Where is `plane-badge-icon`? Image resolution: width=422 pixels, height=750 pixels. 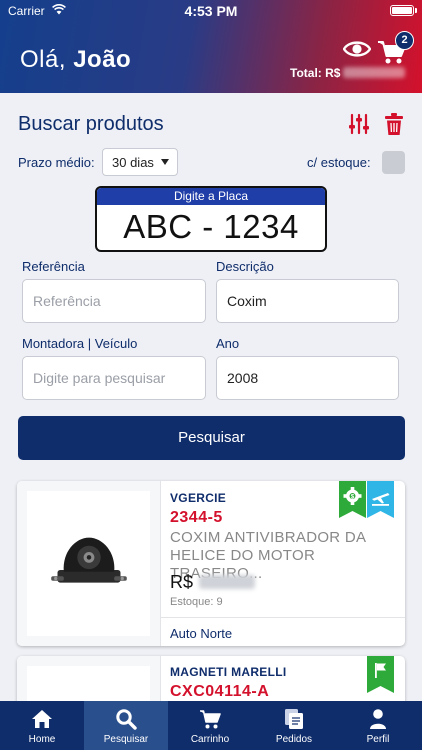
plane-badge-icon is located at coordinates (380, 499).